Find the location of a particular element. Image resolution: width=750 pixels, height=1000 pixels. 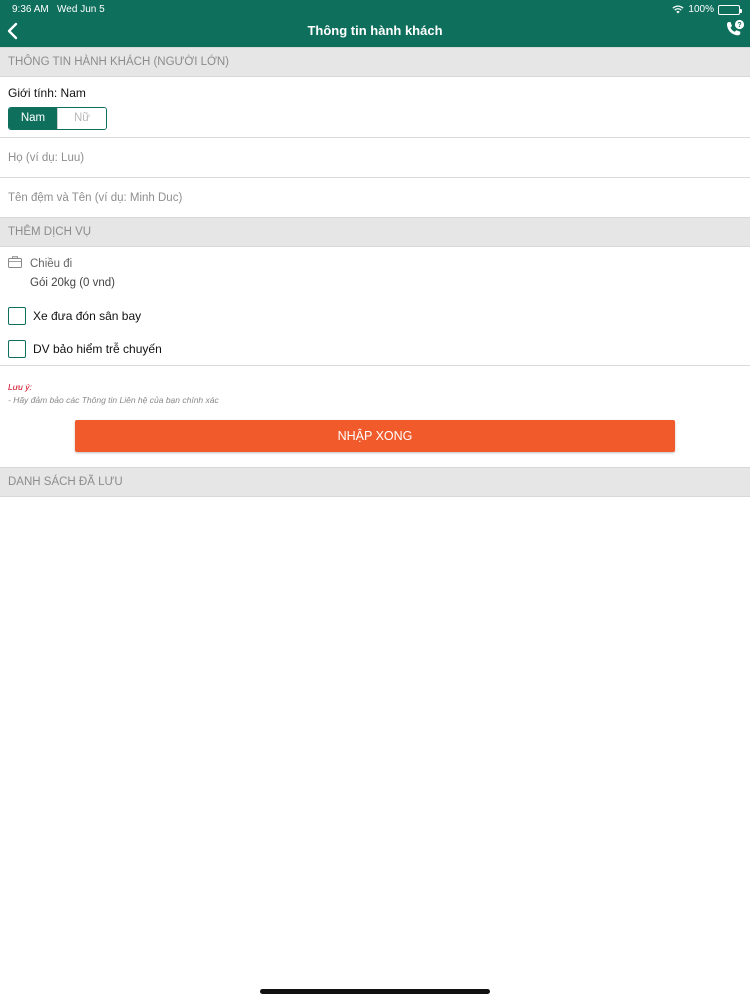

status-time: 9:36 AM Wed Jun 5 is located at coordinates (58, 9).